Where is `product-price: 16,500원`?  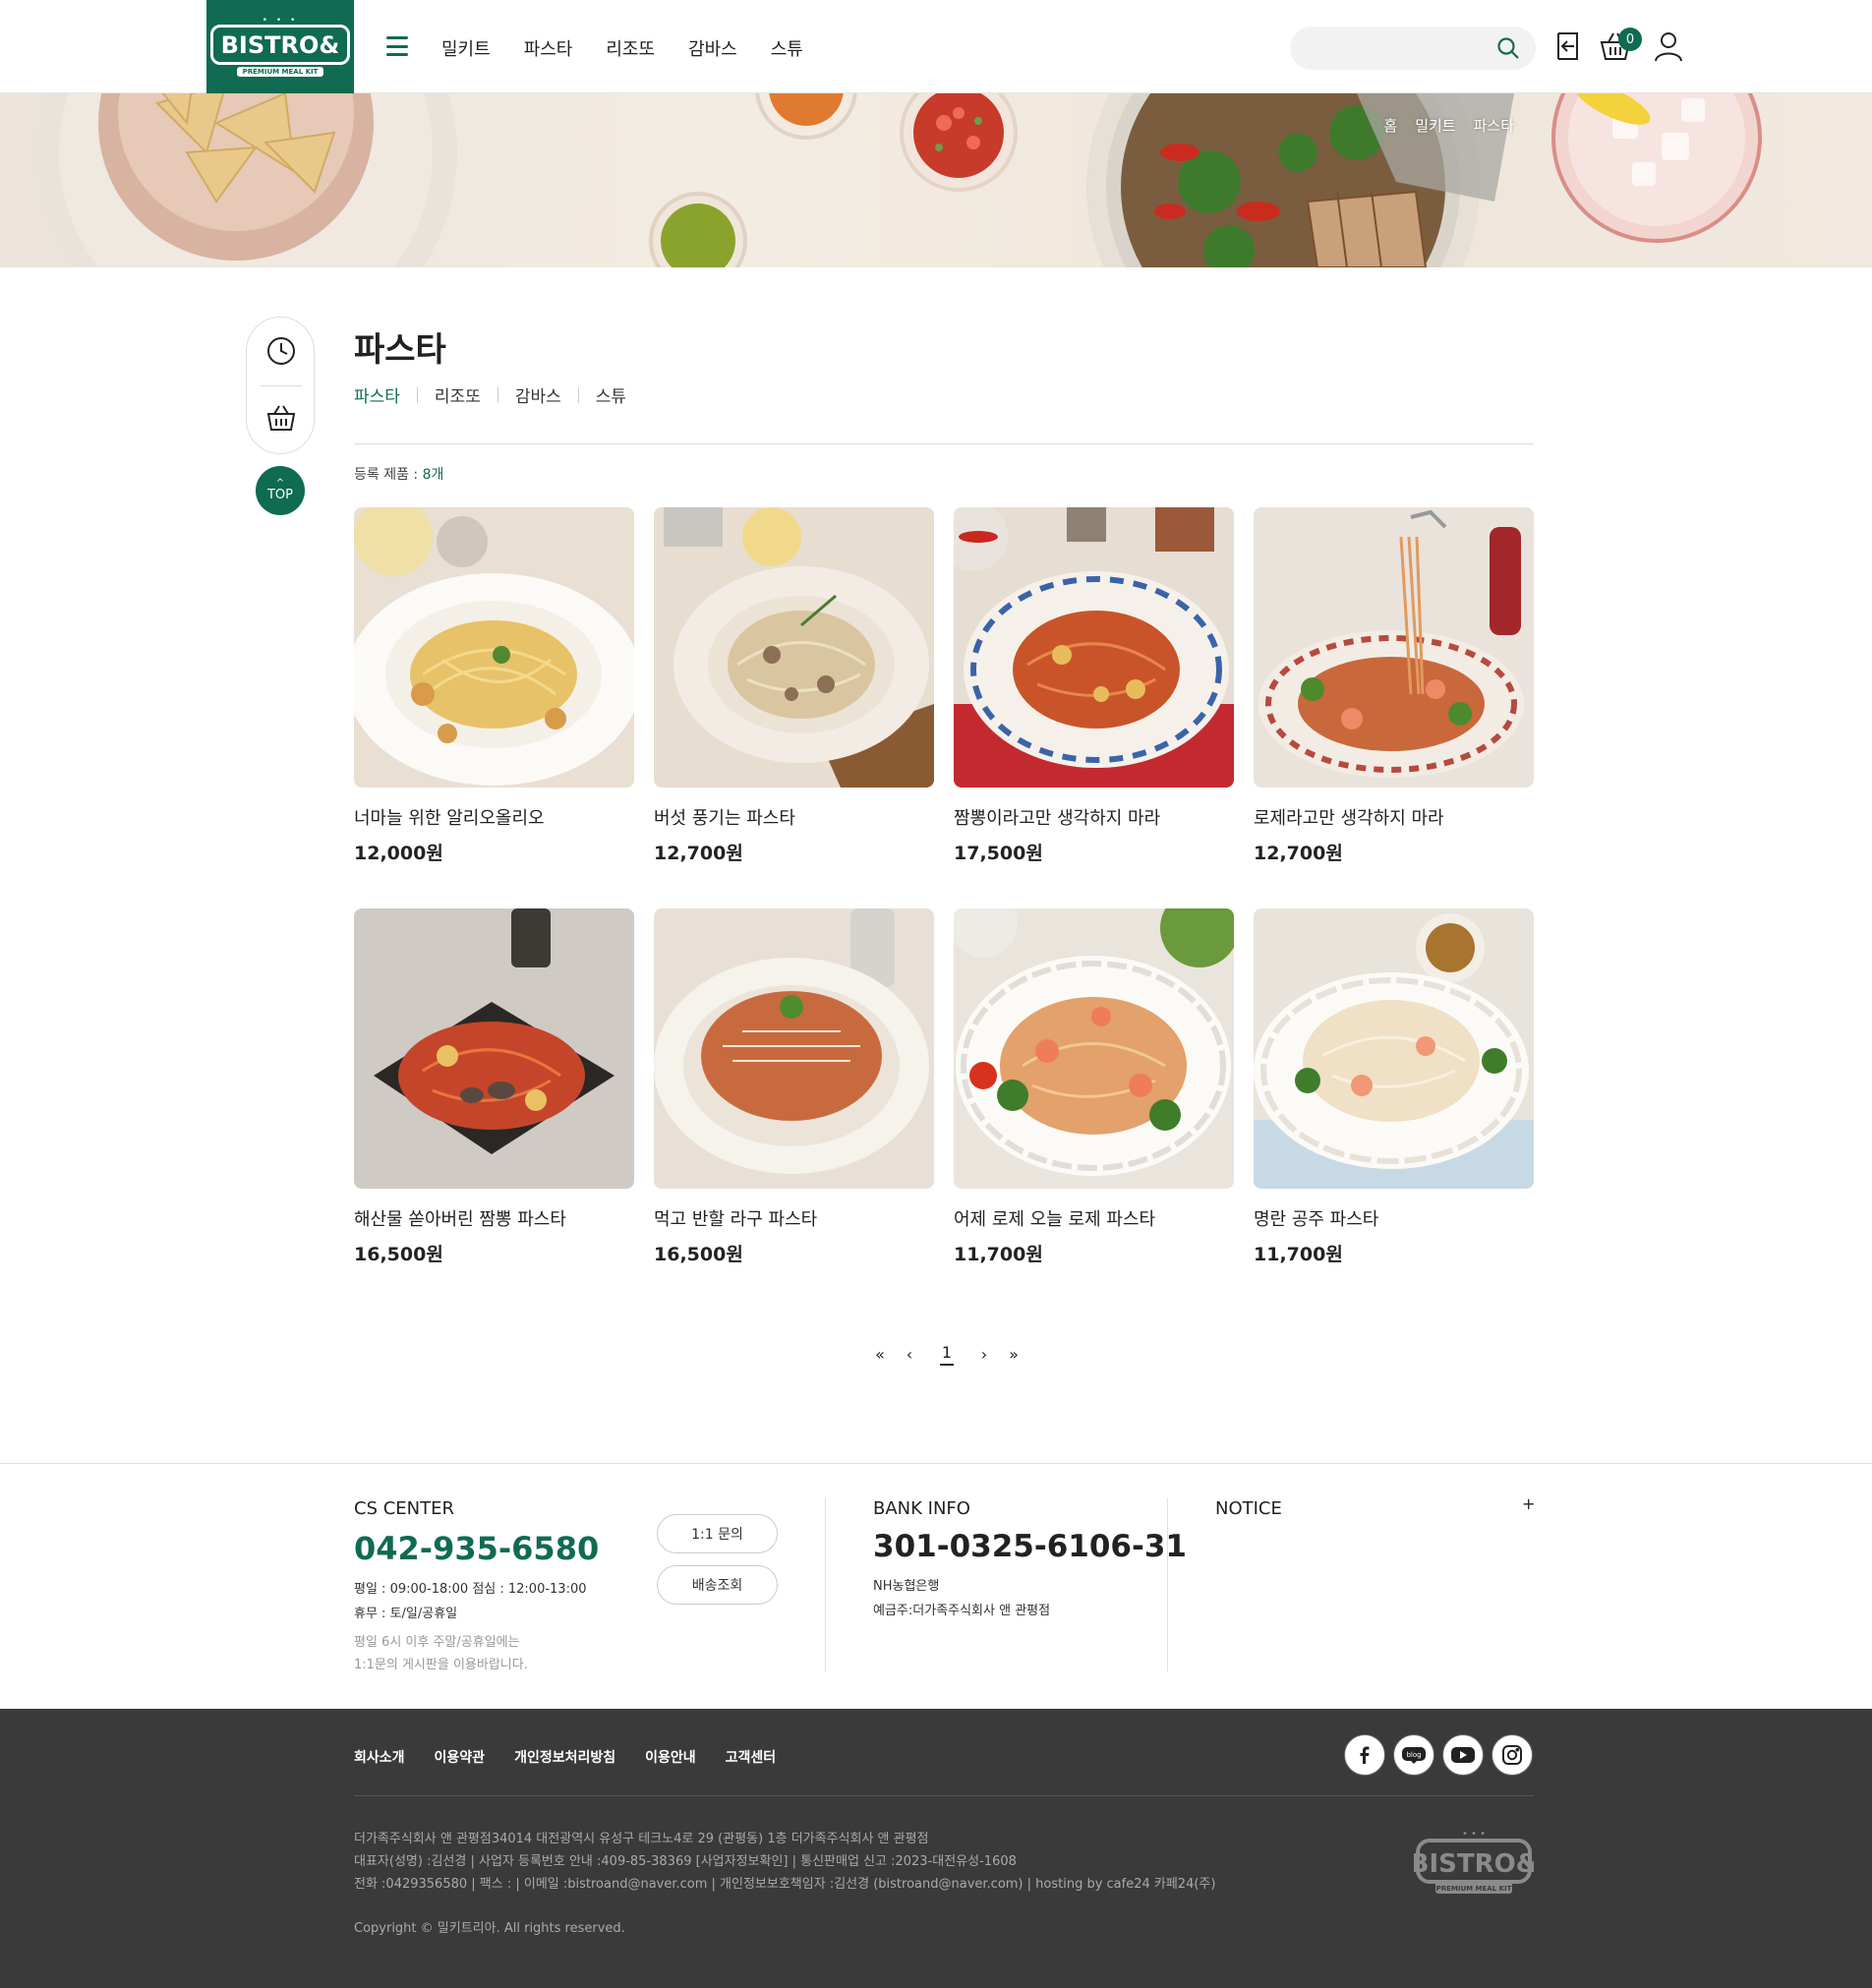 product-price: 16,500원 is located at coordinates (698, 1254).